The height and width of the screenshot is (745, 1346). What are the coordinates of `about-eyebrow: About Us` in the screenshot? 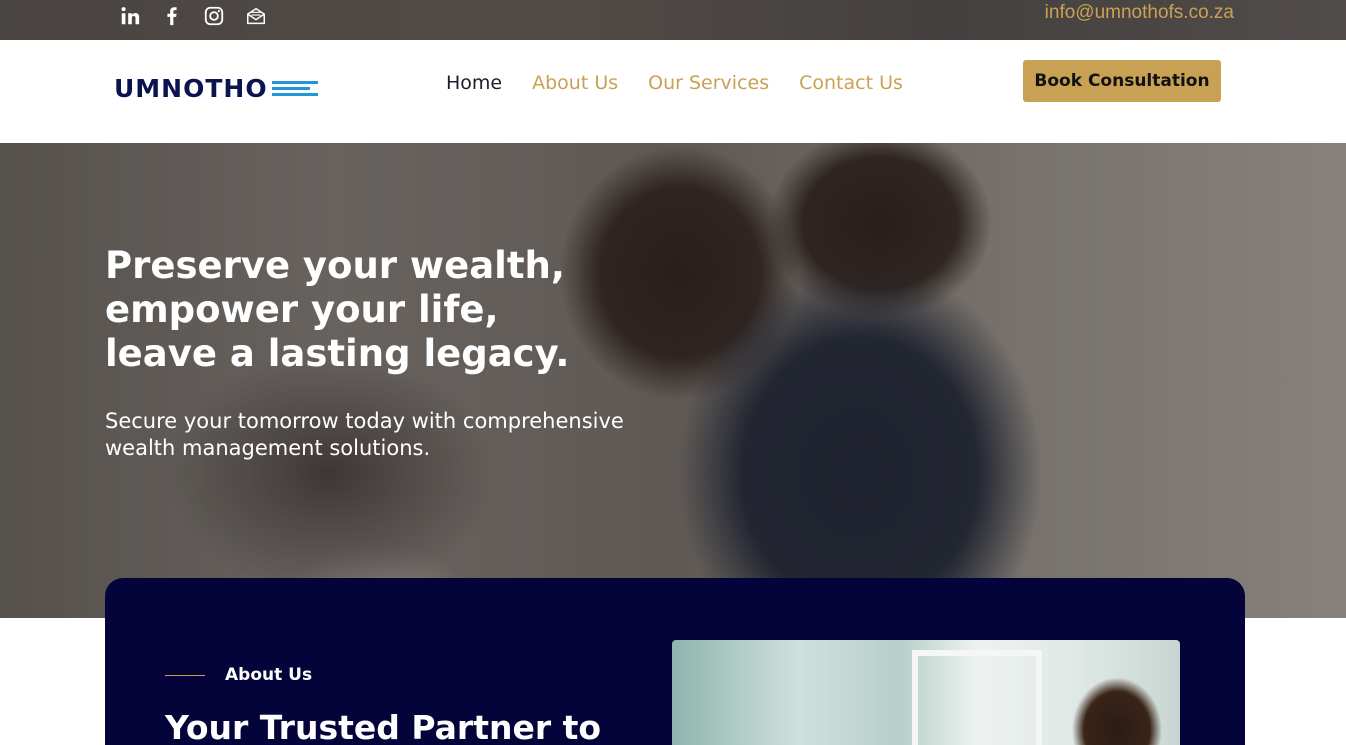 It's located at (238, 675).